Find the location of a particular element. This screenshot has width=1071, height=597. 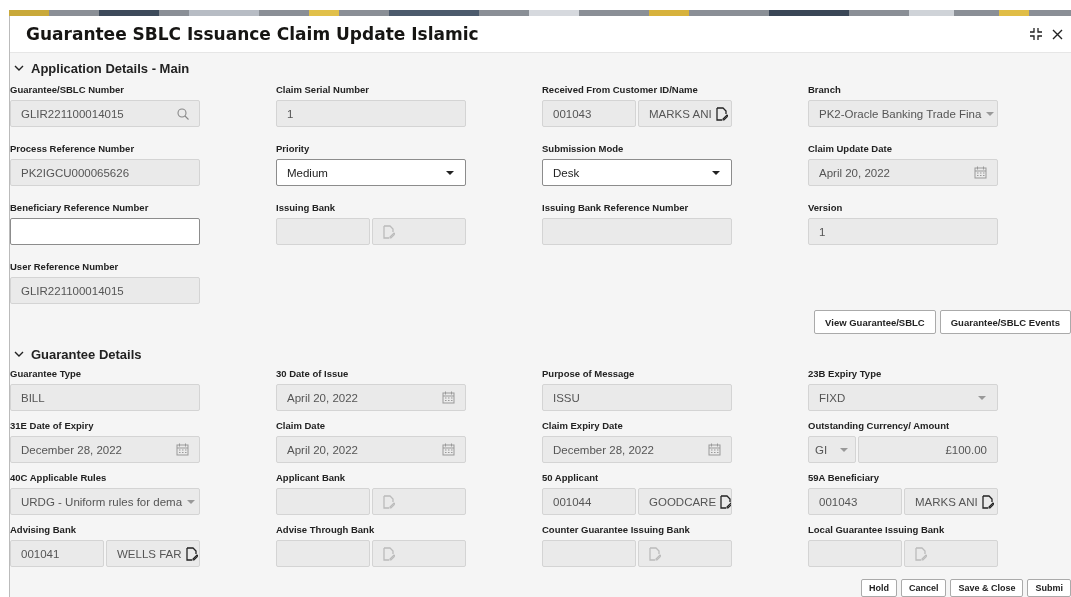

section-header: Guarantee Details is located at coordinates (540, 350).